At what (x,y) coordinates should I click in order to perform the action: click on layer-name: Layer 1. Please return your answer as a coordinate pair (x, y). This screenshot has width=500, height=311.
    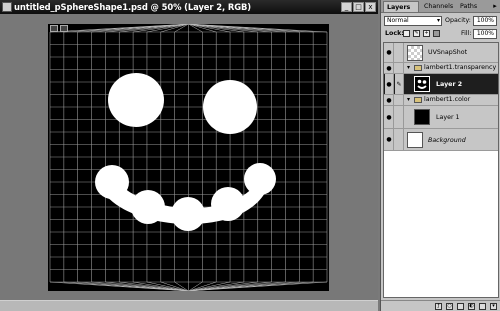
    Looking at the image, I should click on (448, 117).